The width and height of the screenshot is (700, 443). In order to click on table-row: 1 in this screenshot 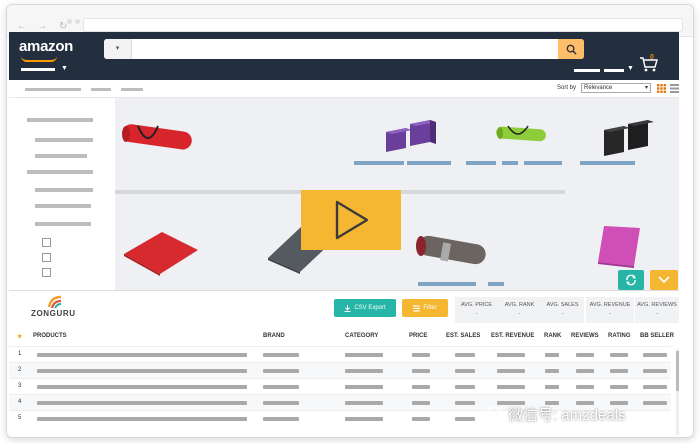, I will do `click(340, 354)`.